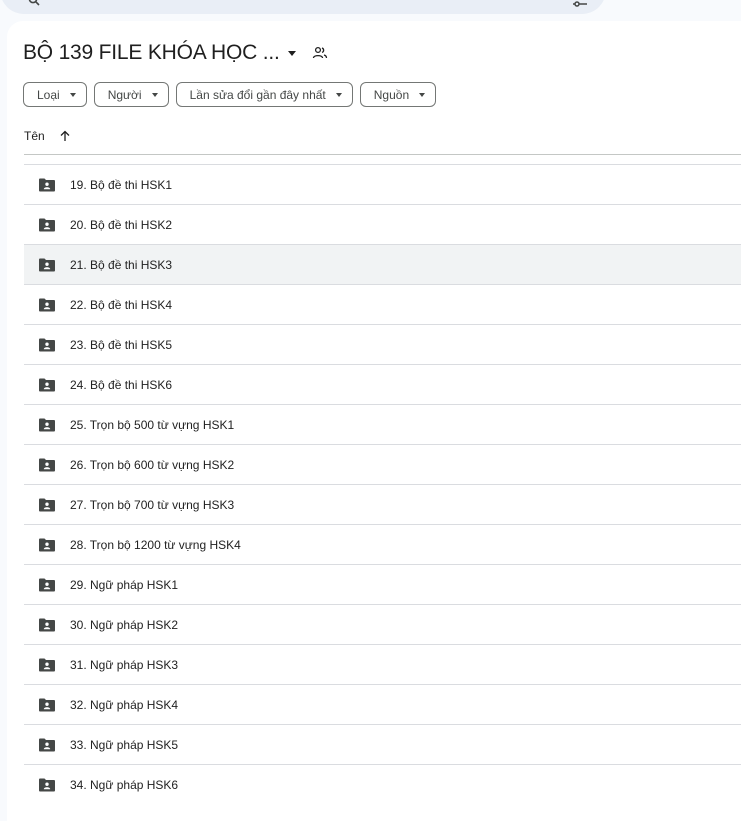  What do you see at coordinates (382, 784) in the screenshot?
I see `list-item: 34. Ngữ pháp HSK6` at bounding box center [382, 784].